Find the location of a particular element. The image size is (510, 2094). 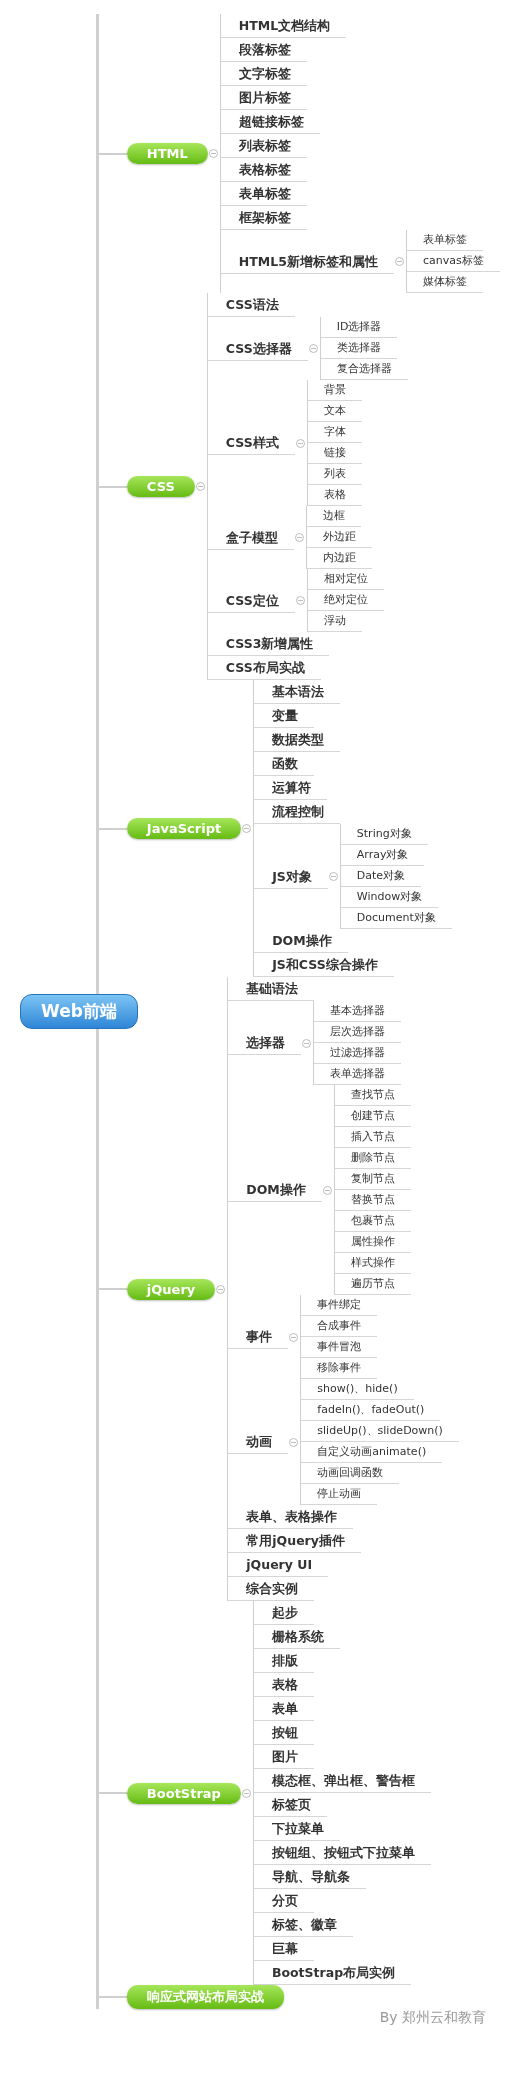

topic-label: 变量 is located at coordinates (284, 716).